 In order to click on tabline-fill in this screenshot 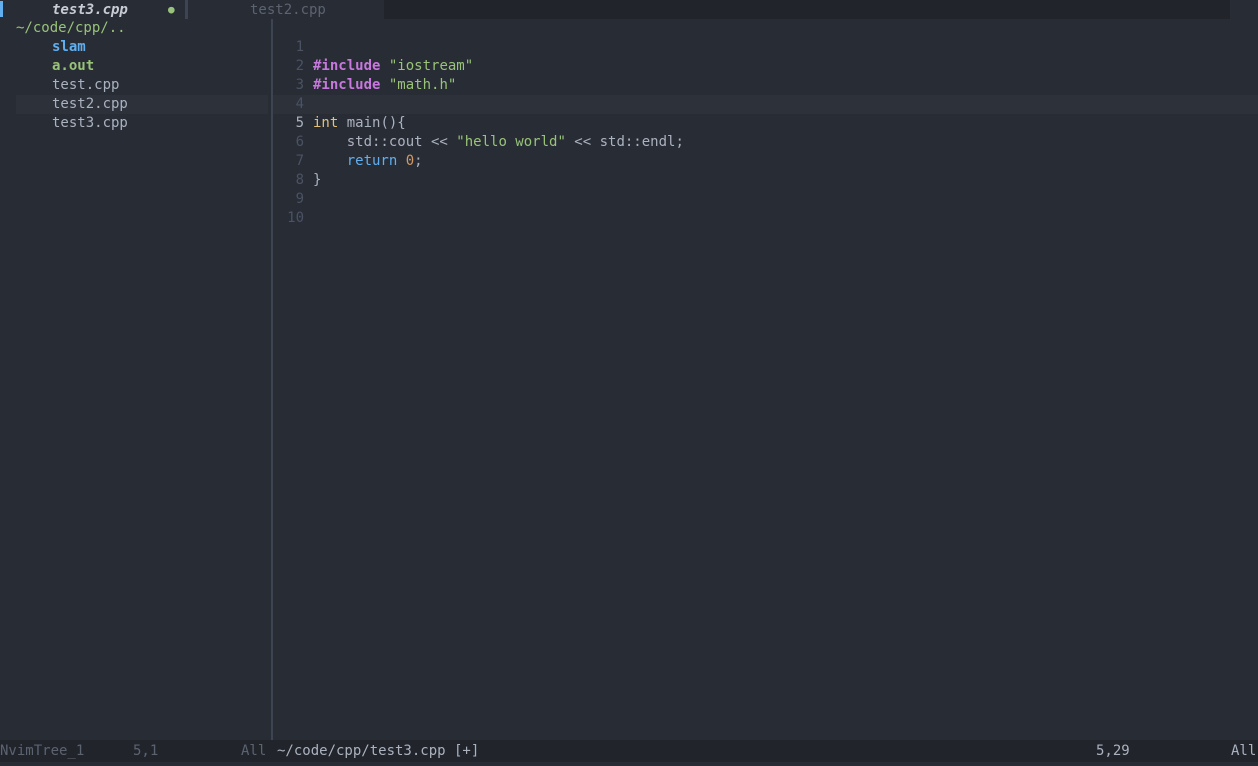, I will do `click(807, 9)`.